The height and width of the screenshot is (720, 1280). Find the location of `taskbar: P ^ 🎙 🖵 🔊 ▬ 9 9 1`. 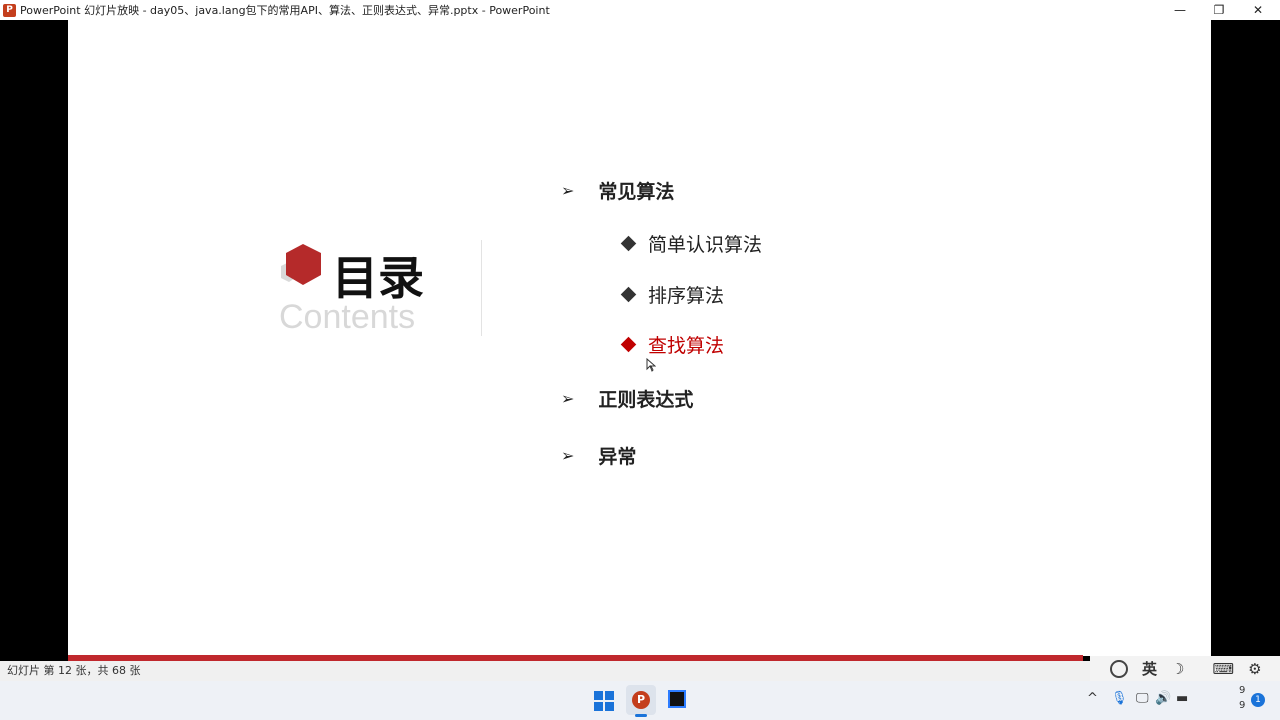

taskbar: P ^ 🎙 🖵 🔊 ▬ 9 9 1 is located at coordinates (640, 700).